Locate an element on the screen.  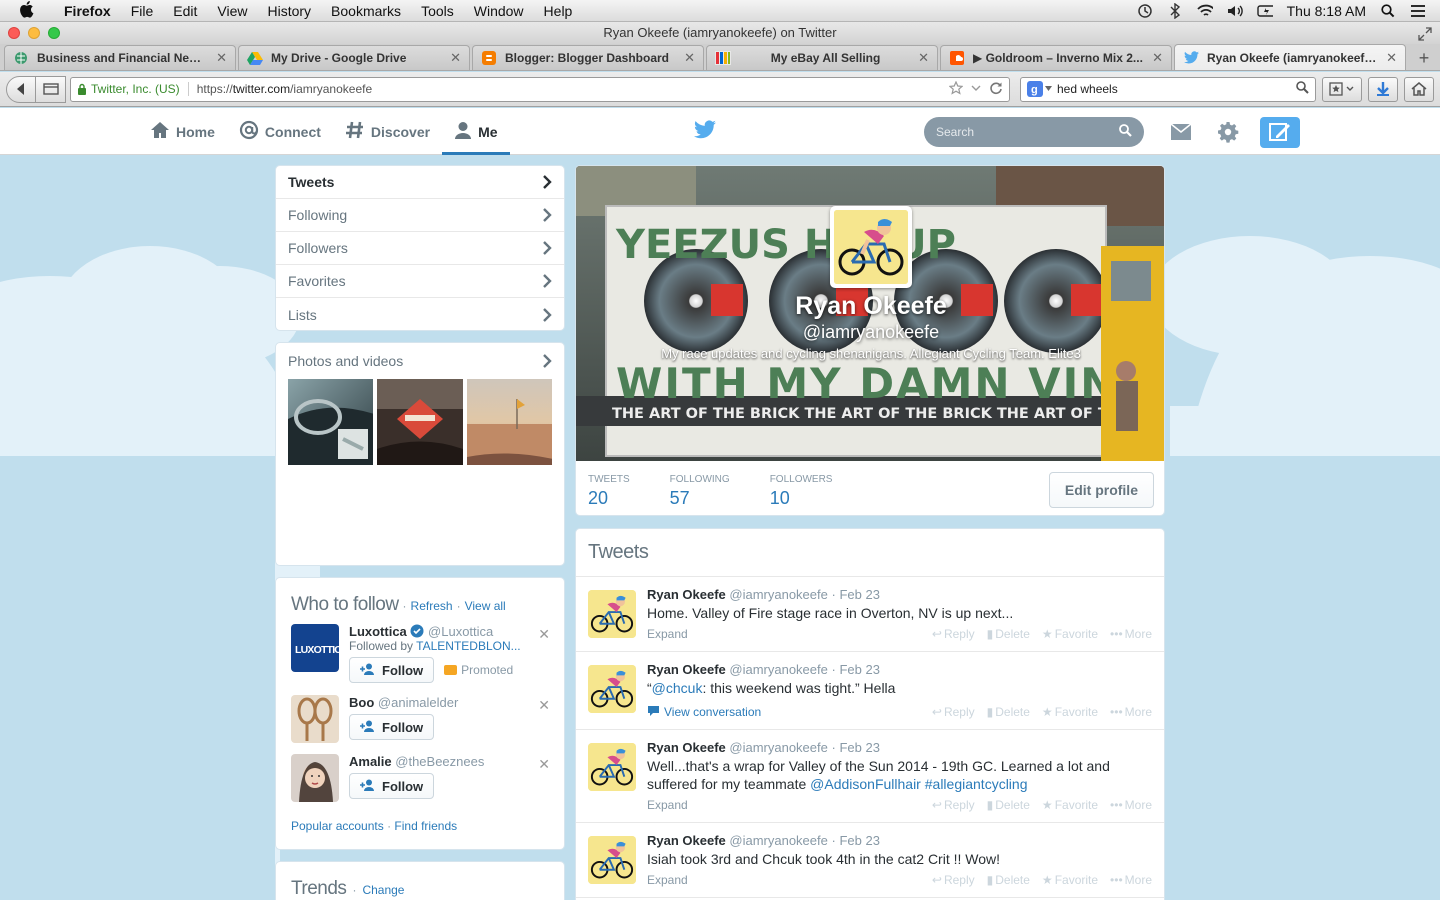
suggestion-handle: @Luxottica is located at coordinates (460, 631).